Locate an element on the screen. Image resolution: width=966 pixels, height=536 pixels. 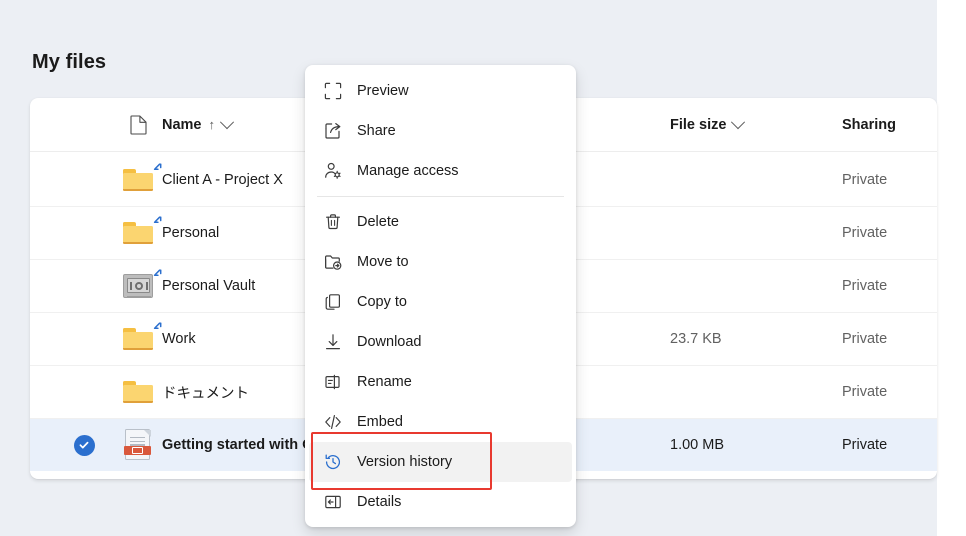
menu-item-label: Share is located at coordinates (376, 131).